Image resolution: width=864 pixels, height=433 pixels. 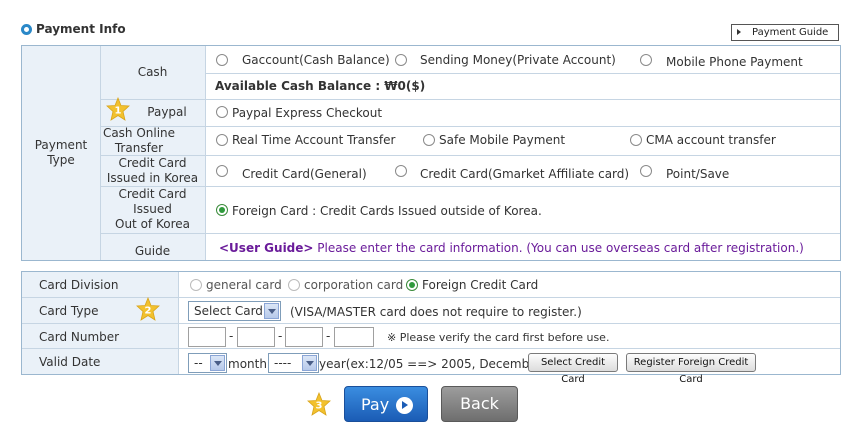 What do you see at coordinates (152, 209) in the screenshot?
I see `row-label-credit-out: Credit Card Issued Out of Korea` at bounding box center [152, 209].